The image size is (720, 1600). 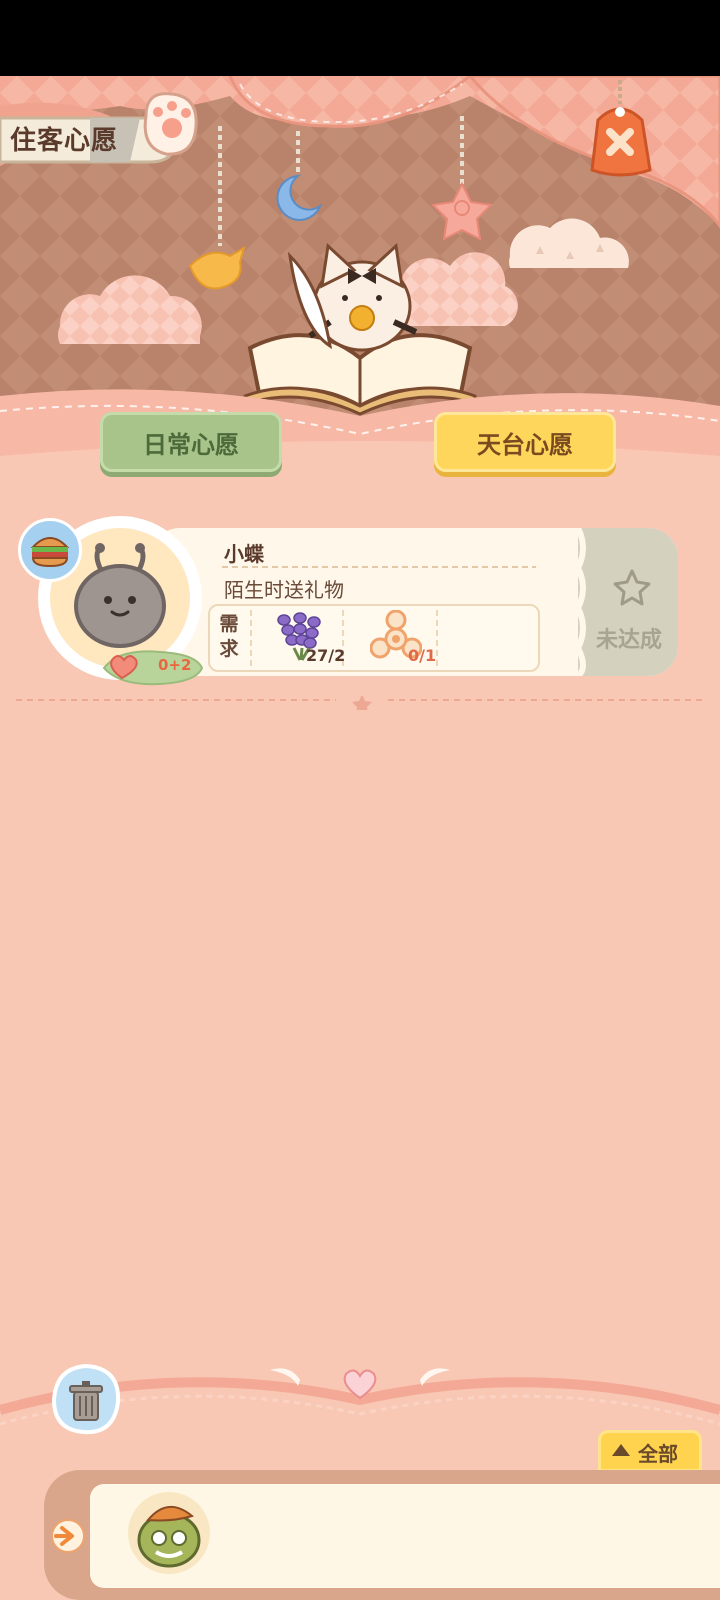 I want to click on trash-can-icon, so click(x=86, y=1399).